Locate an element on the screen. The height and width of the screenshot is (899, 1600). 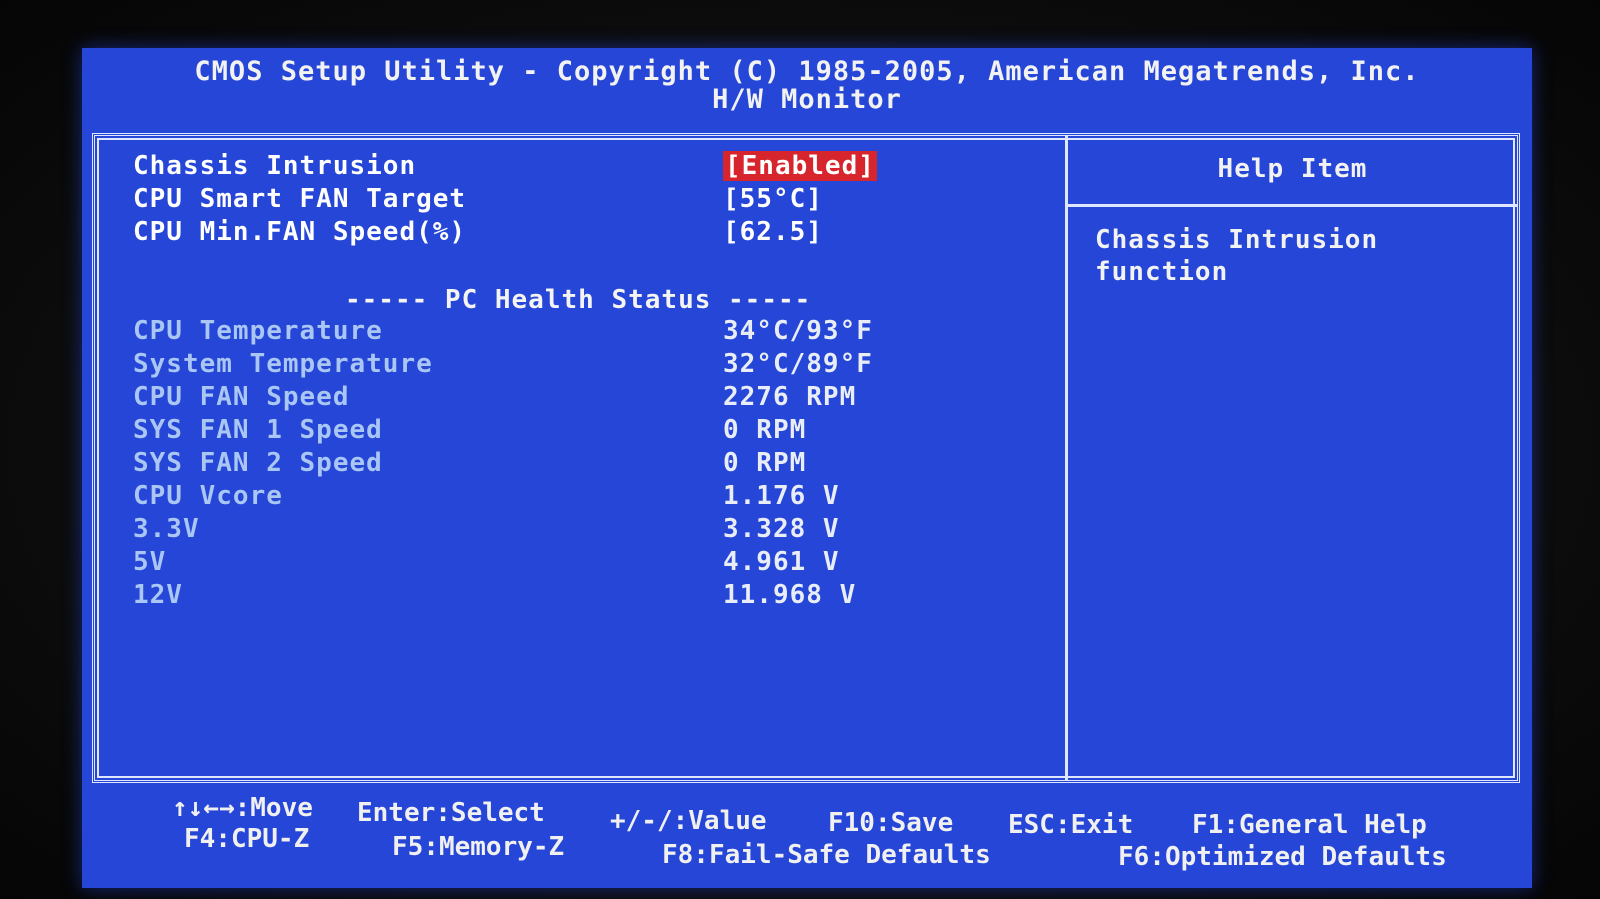
key-hint-save: F10:Save is located at coordinates (891, 823).